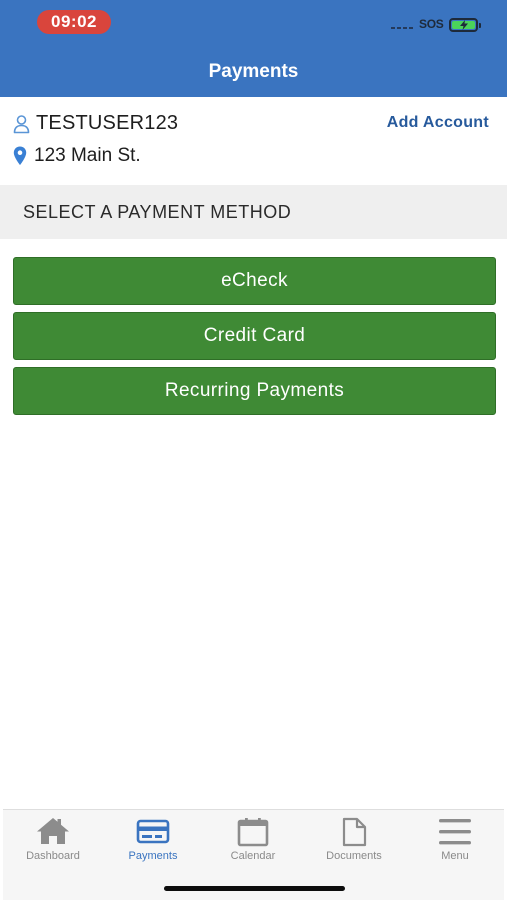  I want to click on account-user-row: TESTUSER123, so click(95, 123).